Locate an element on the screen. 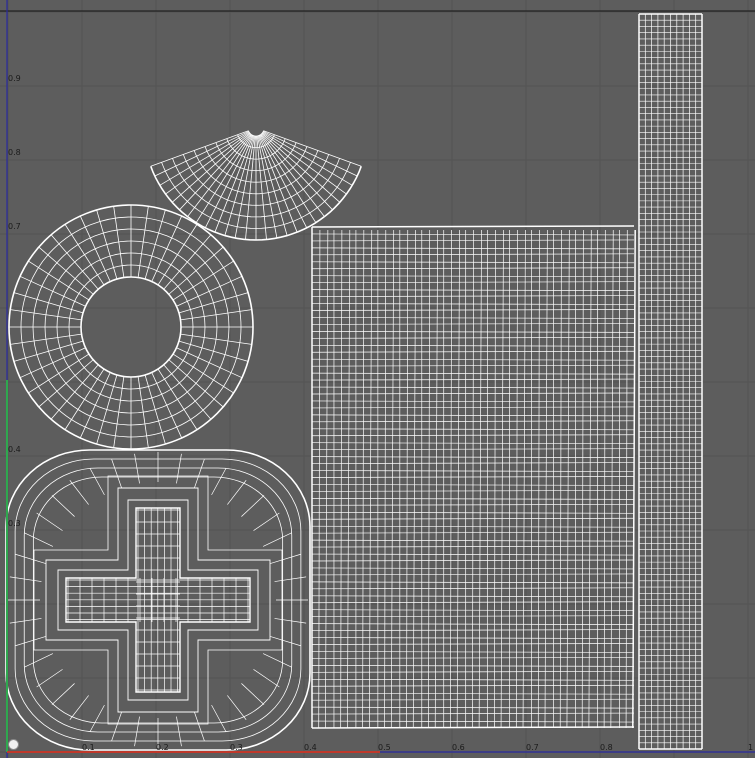 This screenshot has height=758, width=755. u-tick-label: 1 is located at coordinates (751, 747).